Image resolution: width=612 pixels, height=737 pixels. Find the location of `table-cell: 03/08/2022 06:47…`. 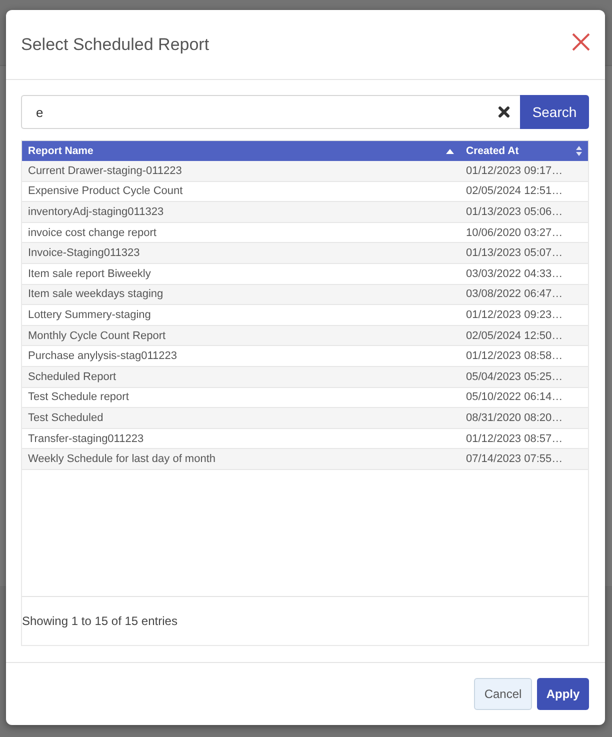

table-cell: 03/08/2022 06:47… is located at coordinates (524, 294).